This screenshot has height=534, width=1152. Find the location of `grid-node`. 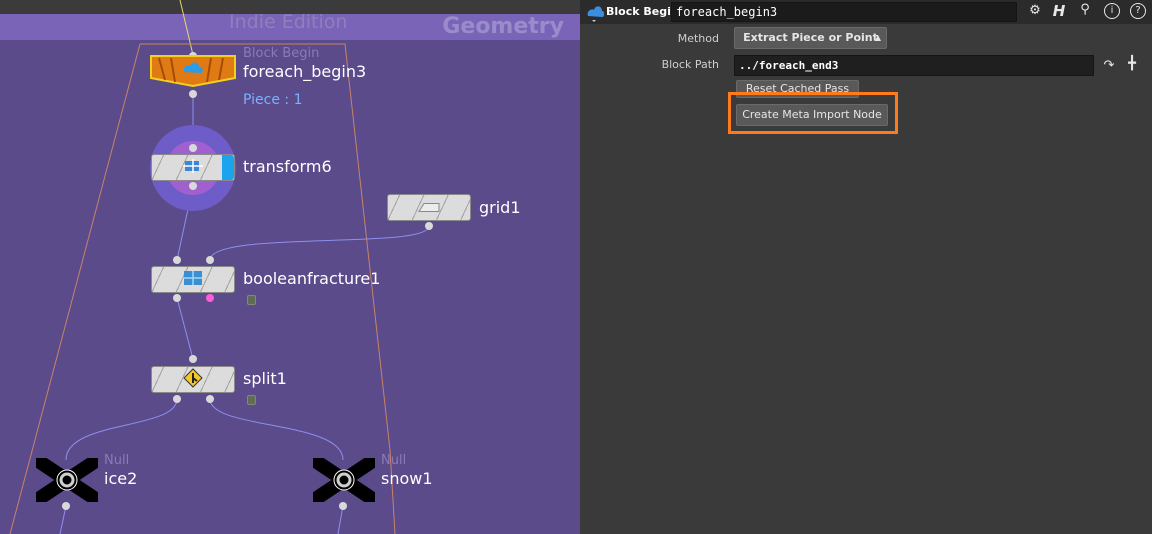

grid-node is located at coordinates (429, 207).